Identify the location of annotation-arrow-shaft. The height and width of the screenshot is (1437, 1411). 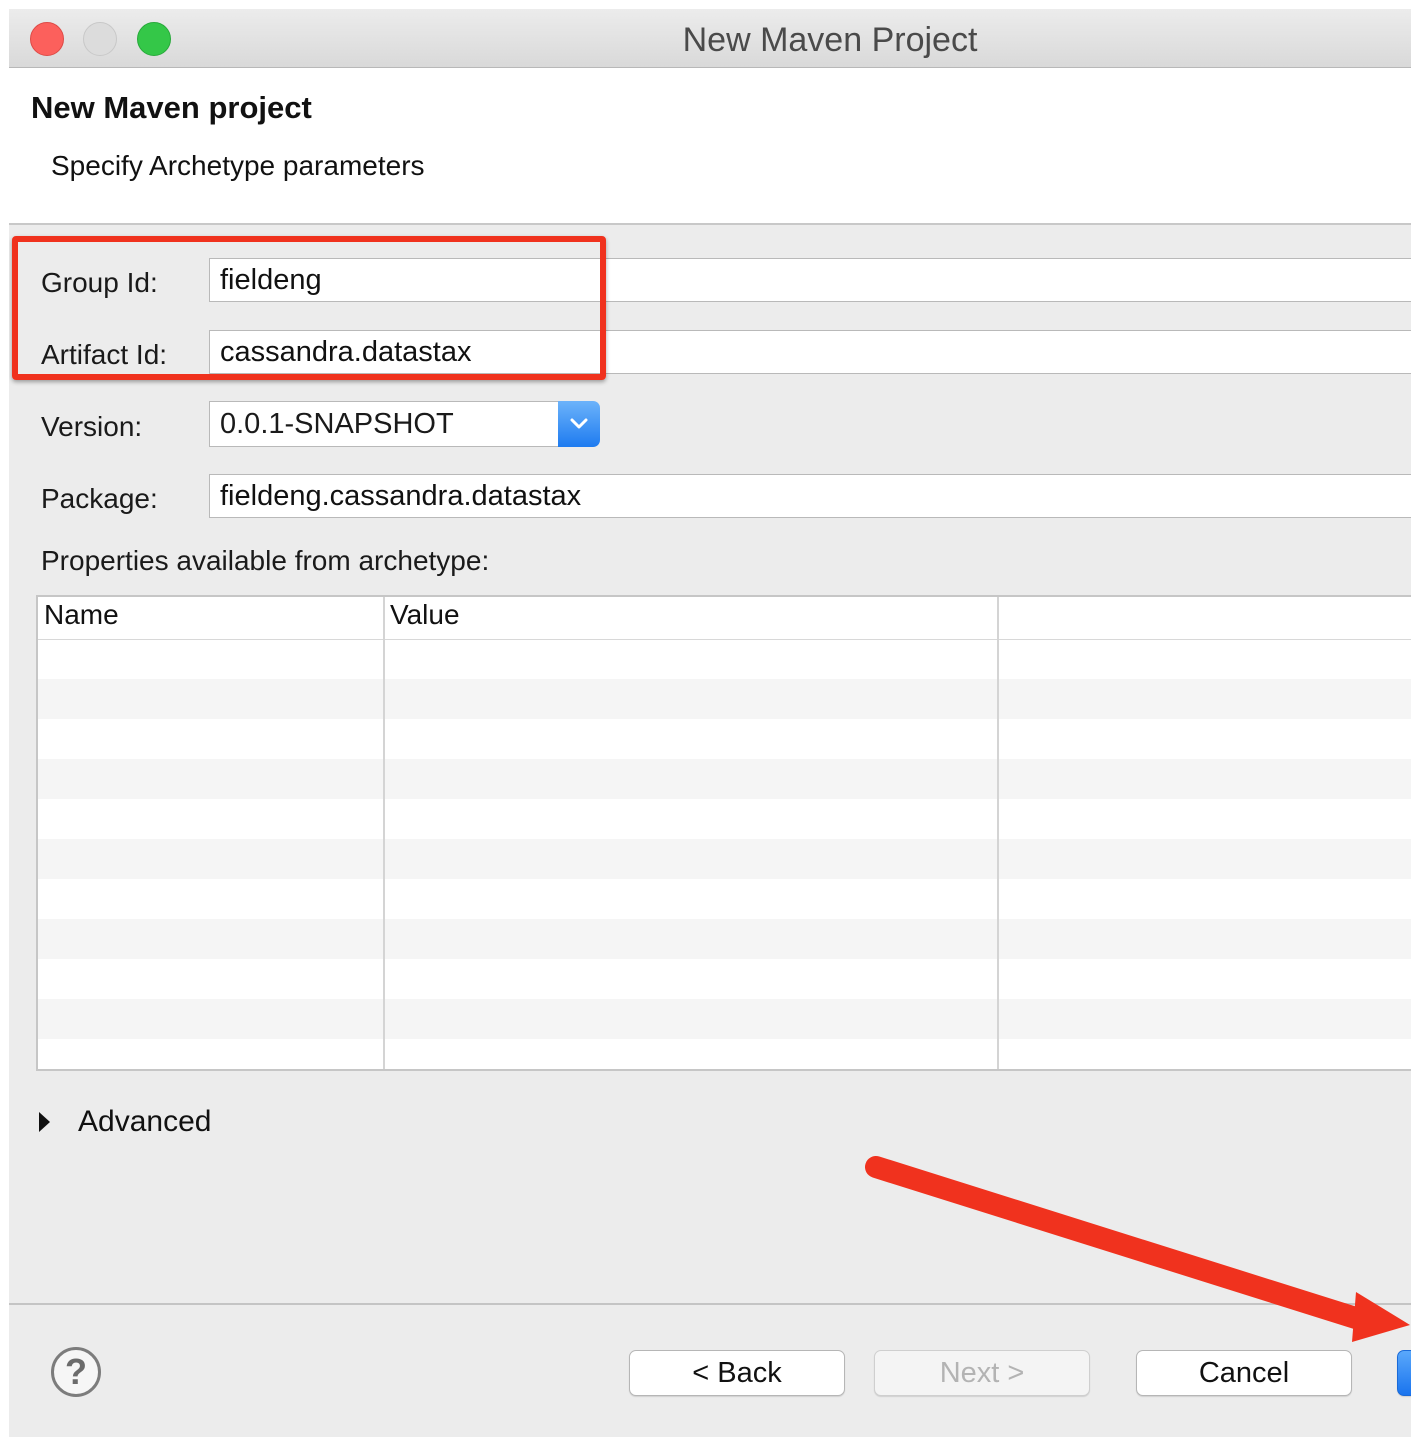
(1119, 1243).